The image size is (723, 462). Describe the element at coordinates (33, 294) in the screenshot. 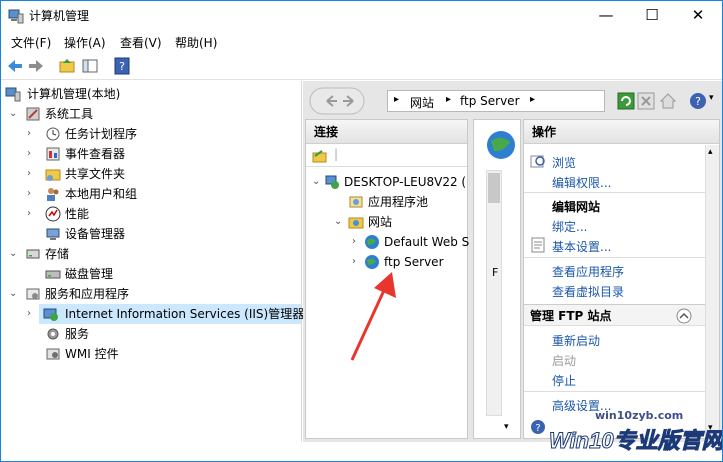

I see `services-apps-icon` at that location.